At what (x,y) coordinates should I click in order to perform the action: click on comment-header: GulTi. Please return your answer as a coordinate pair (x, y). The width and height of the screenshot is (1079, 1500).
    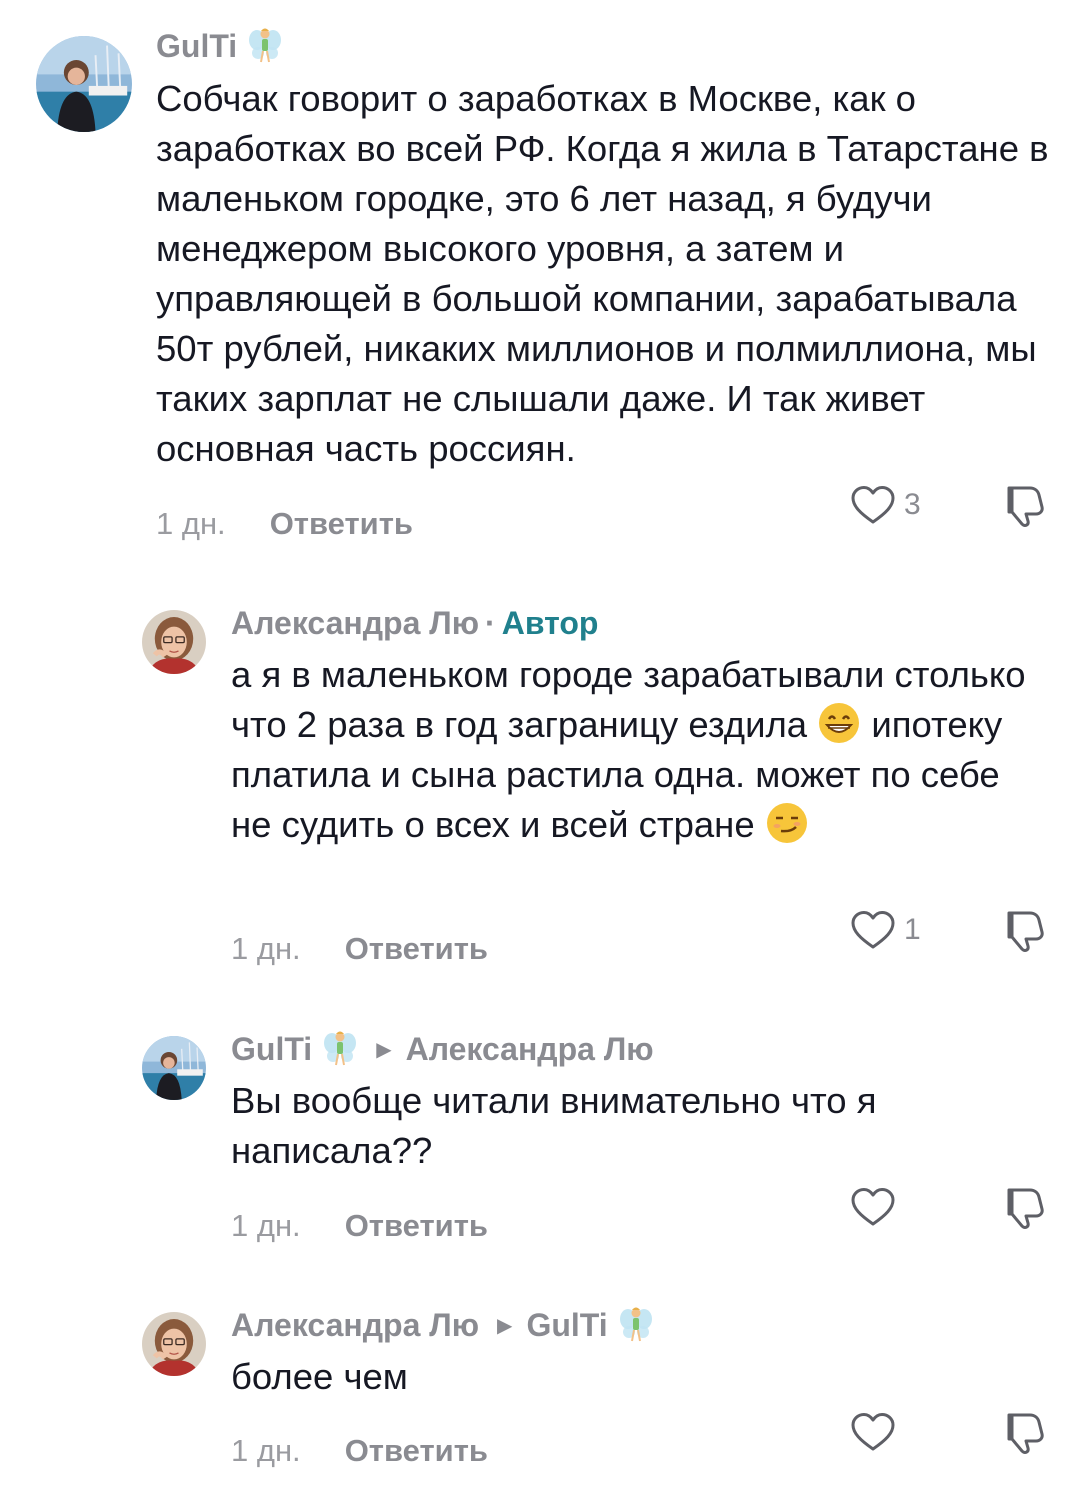
    Looking at the image, I should click on (219, 46).